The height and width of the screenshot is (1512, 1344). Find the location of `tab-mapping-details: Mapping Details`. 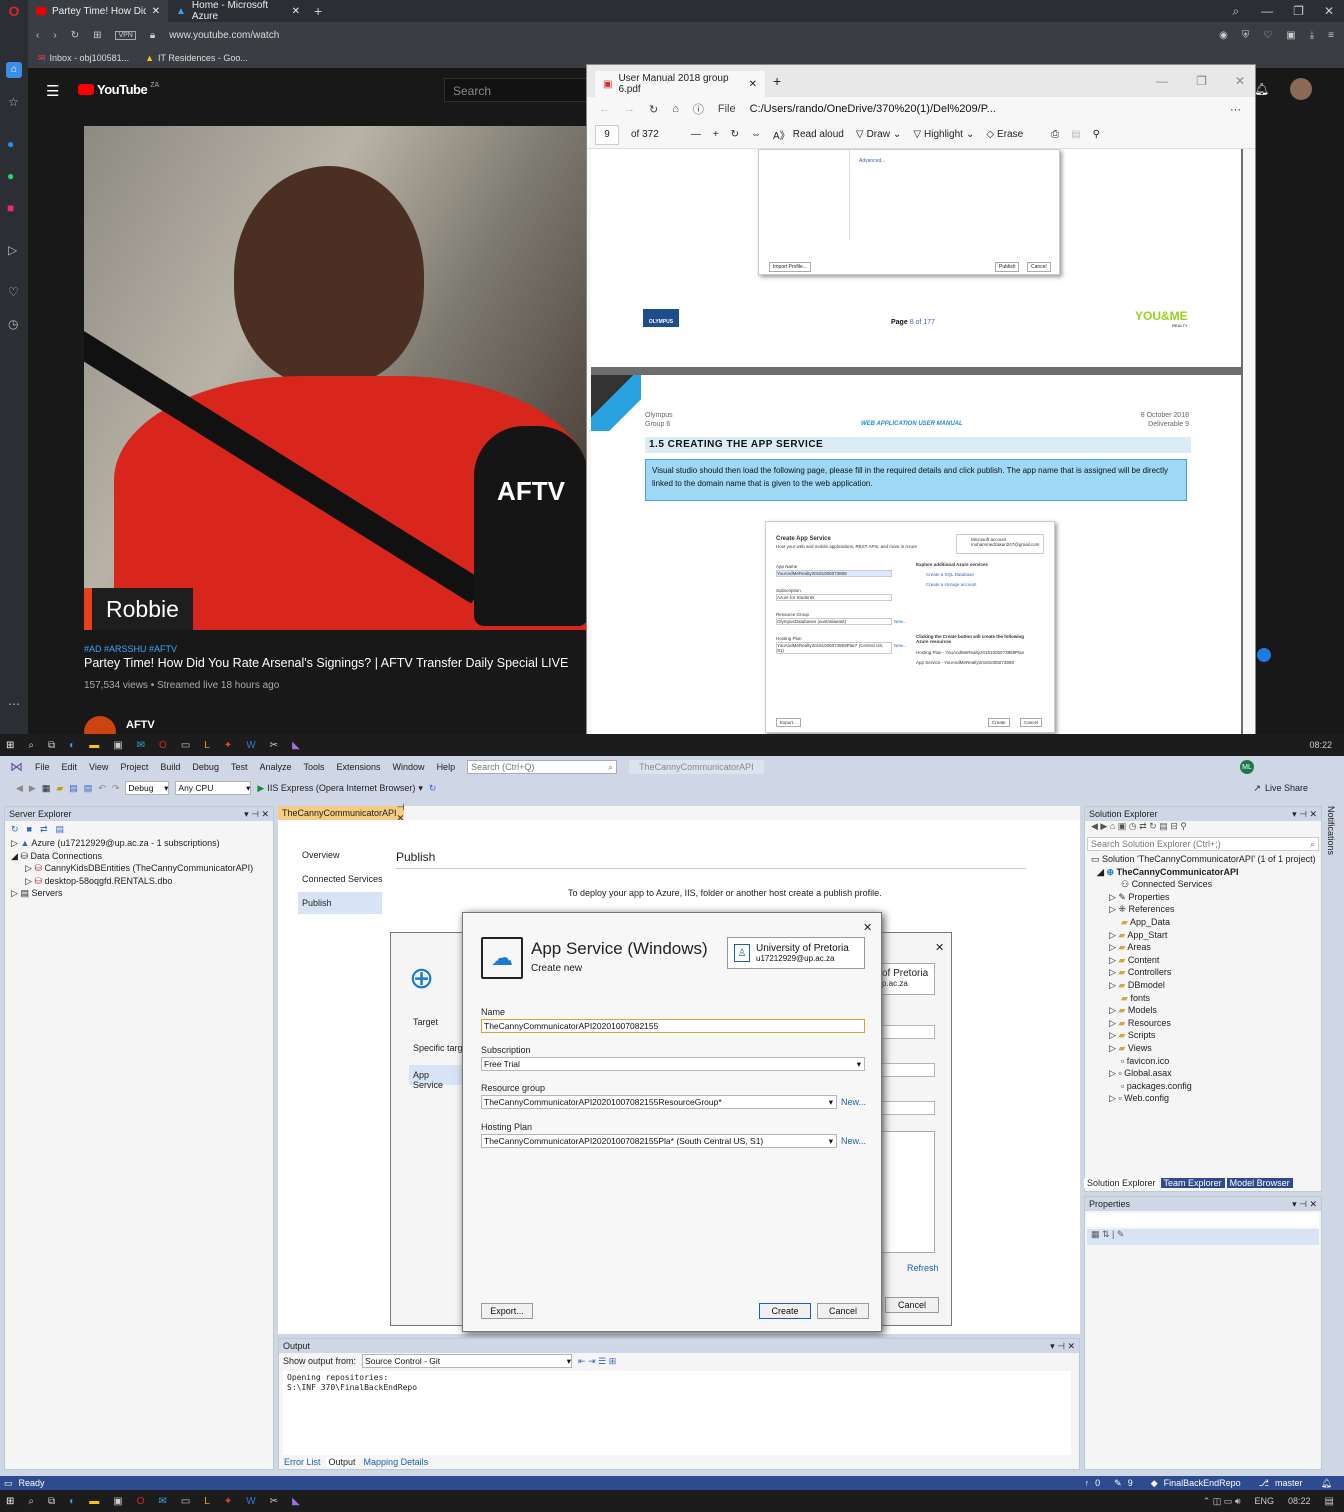

tab-mapping-details: Mapping Details is located at coordinates (396, 1462).